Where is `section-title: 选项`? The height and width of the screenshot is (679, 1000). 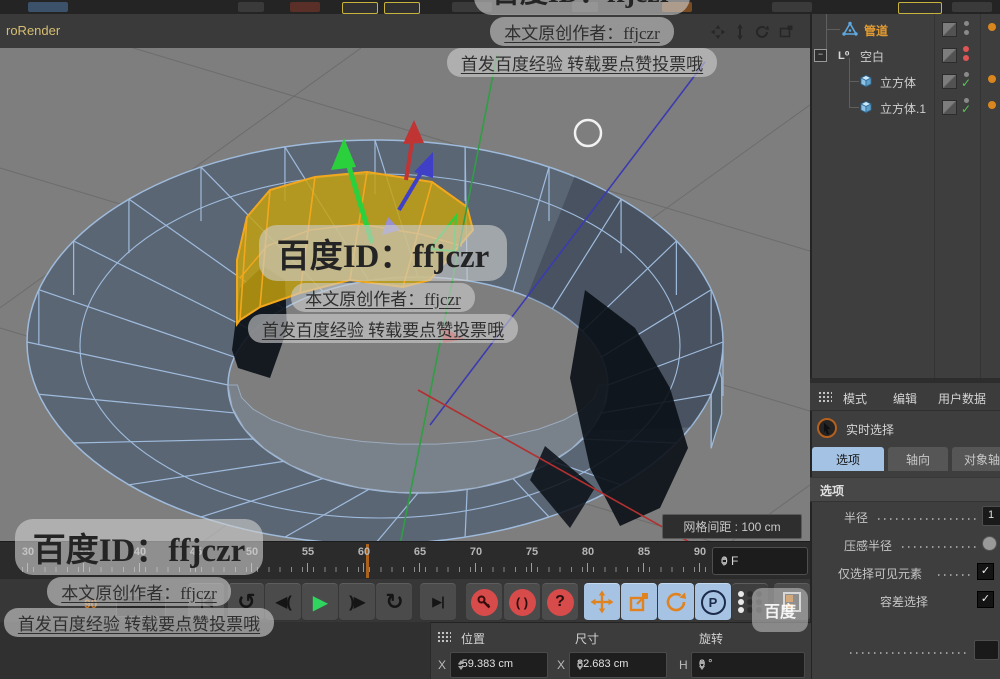 section-title: 选项 is located at coordinates (832, 491).